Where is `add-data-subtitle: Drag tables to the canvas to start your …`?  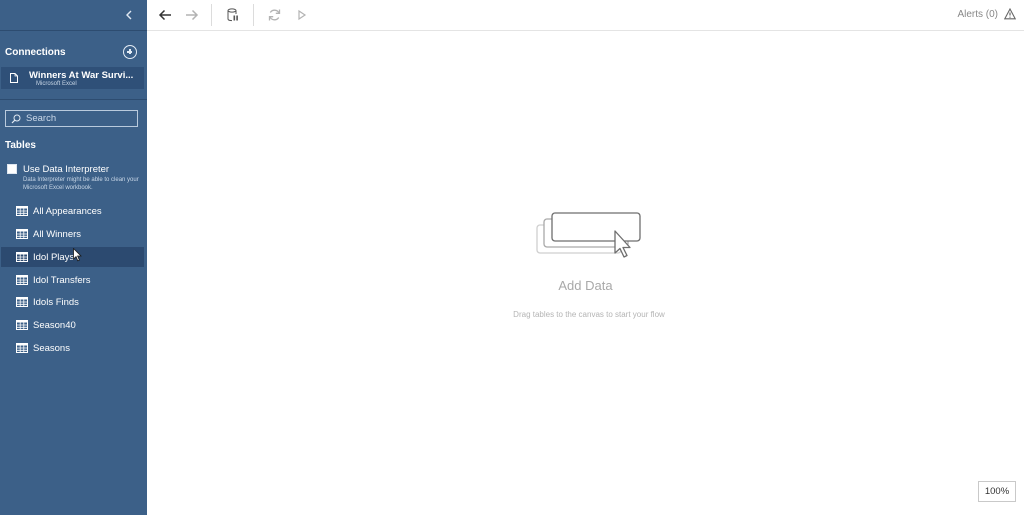 add-data-subtitle: Drag tables to the canvas to start your … is located at coordinates (589, 314).